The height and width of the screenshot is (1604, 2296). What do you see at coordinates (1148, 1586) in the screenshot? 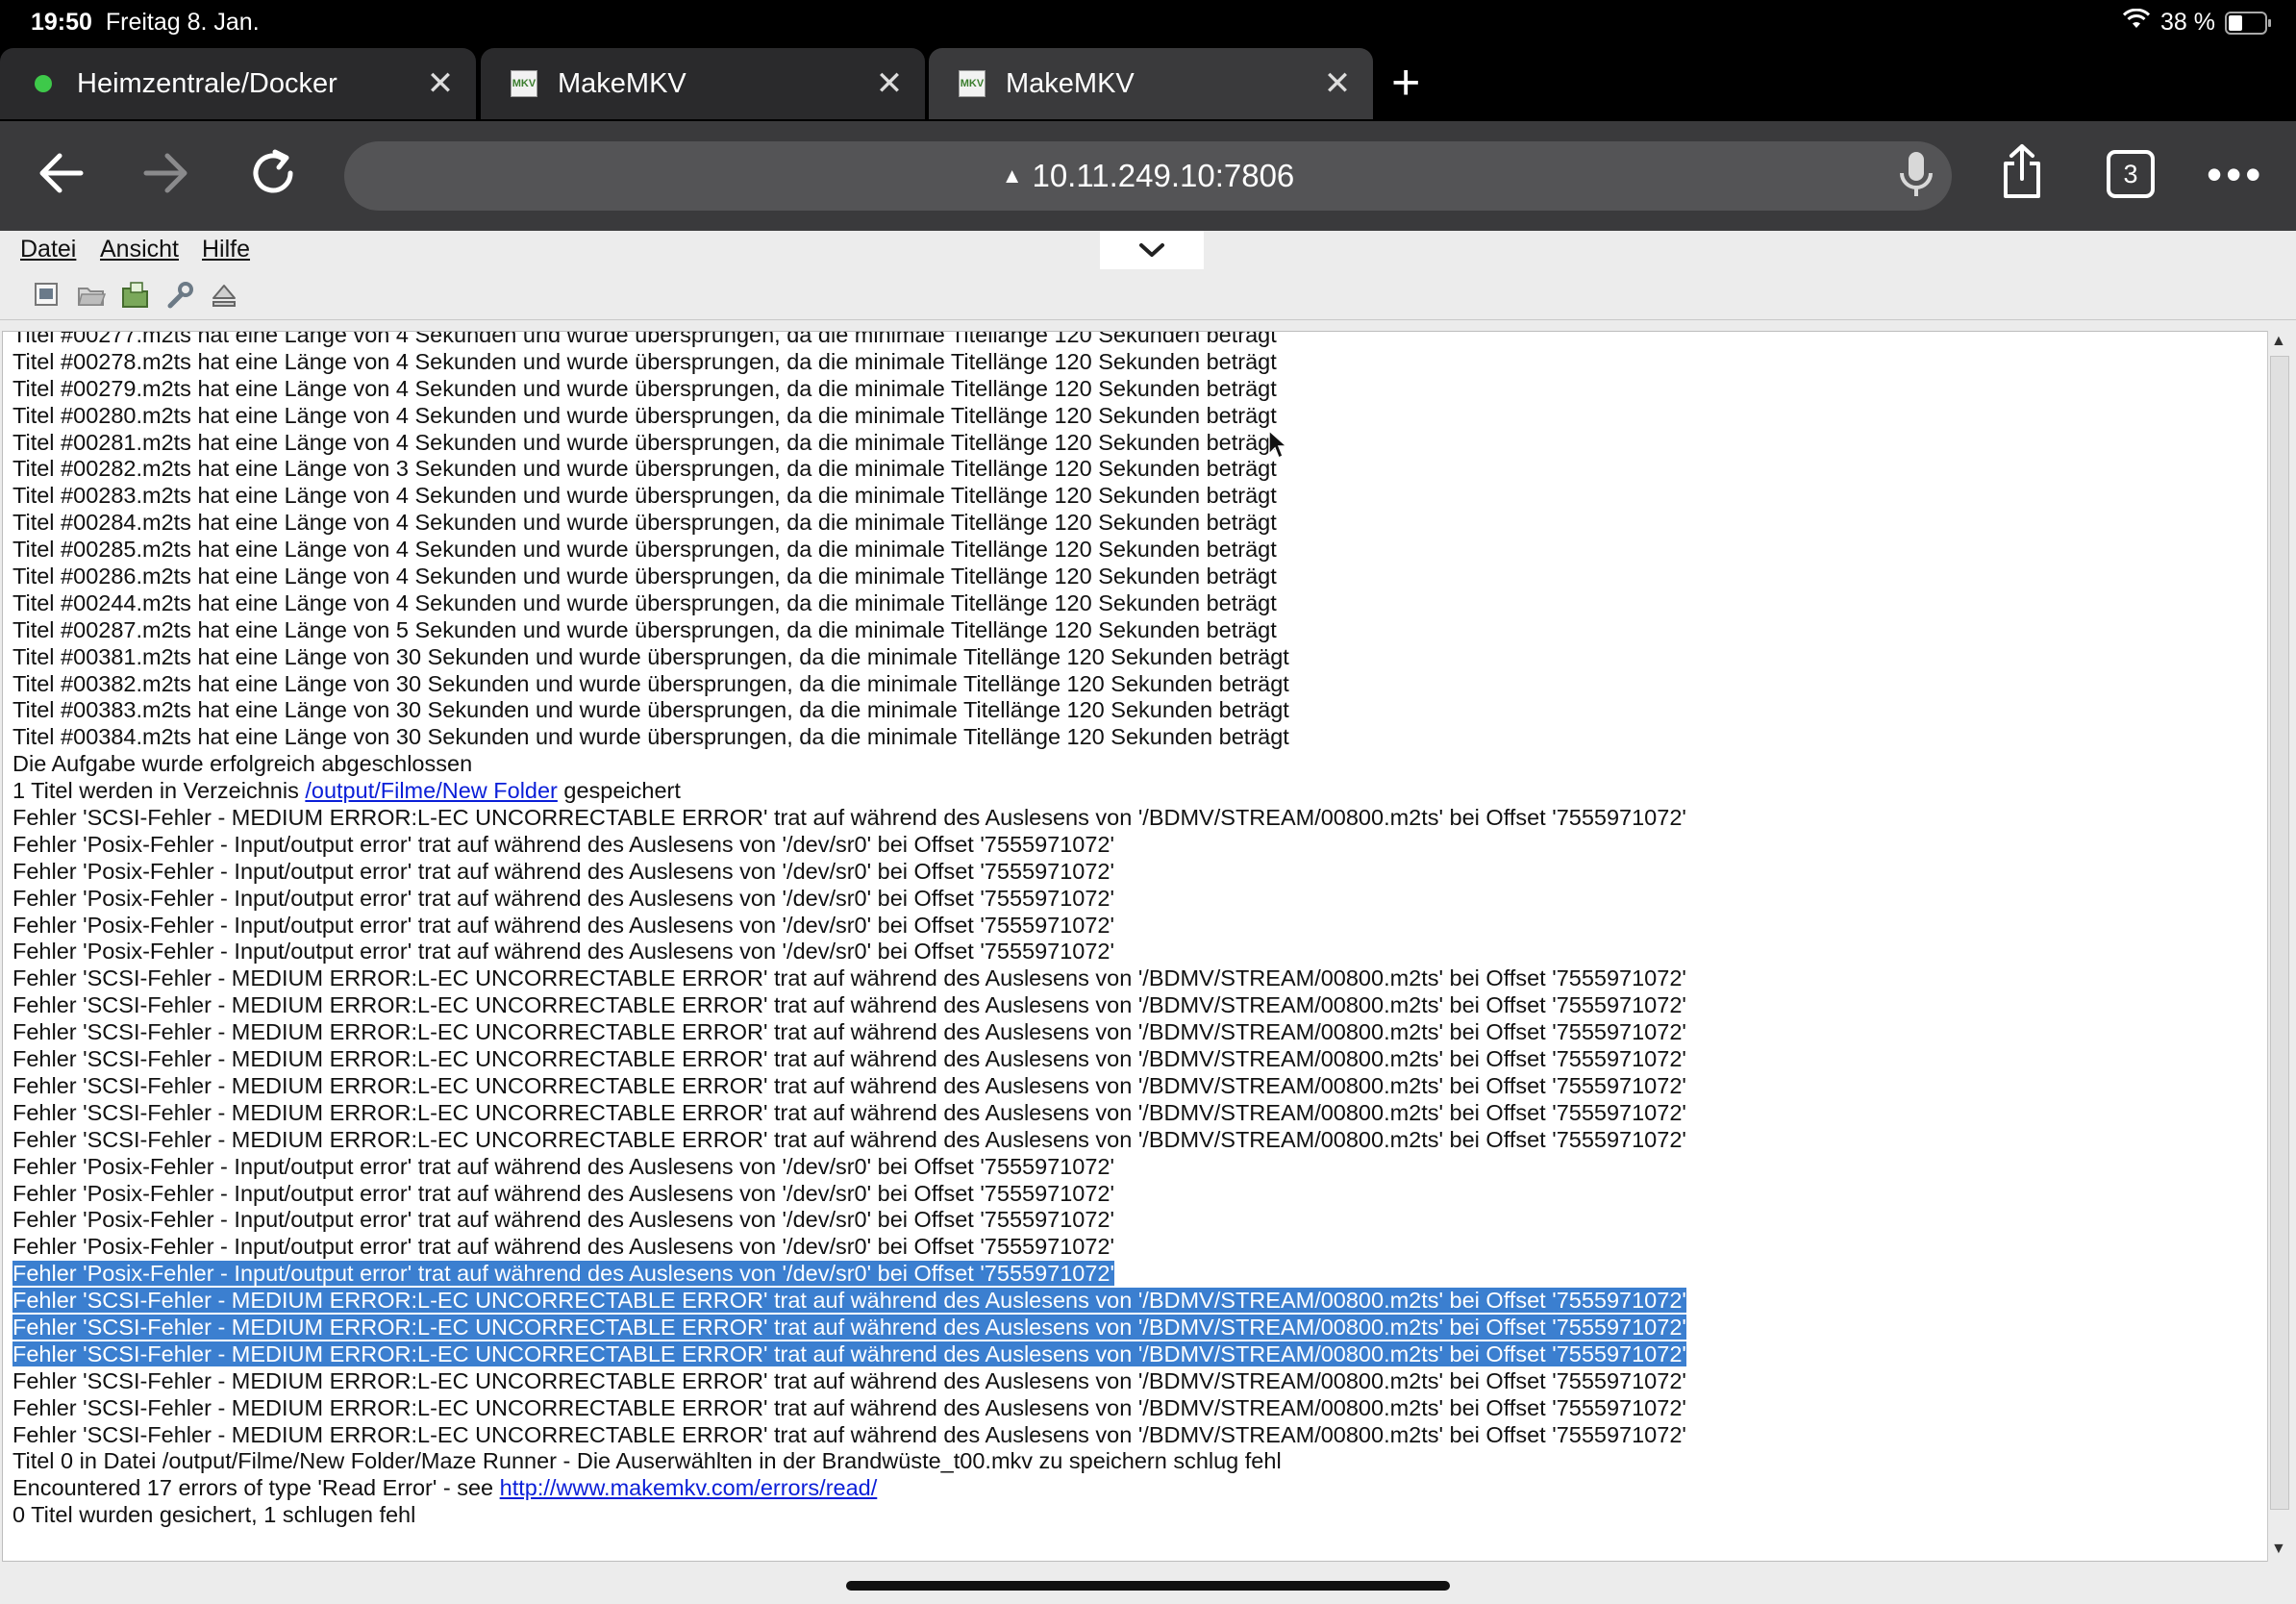
I see `home-indicator` at bounding box center [1148, 1586].